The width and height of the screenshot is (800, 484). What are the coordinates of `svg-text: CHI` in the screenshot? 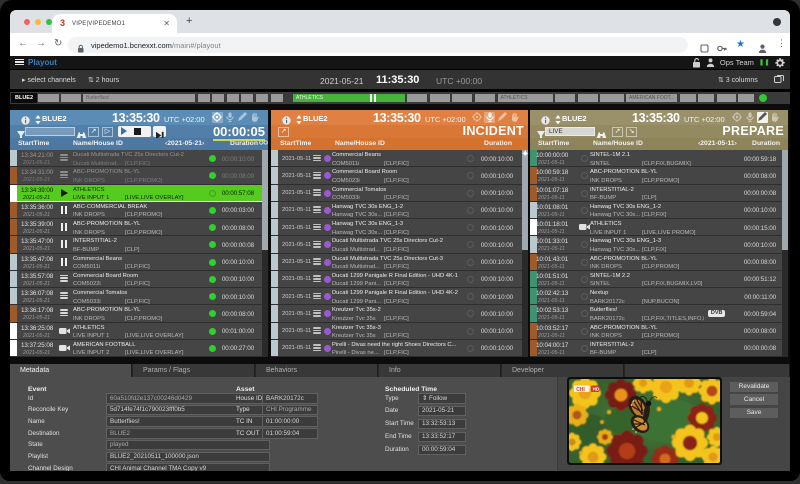 It's located at (580, 390).